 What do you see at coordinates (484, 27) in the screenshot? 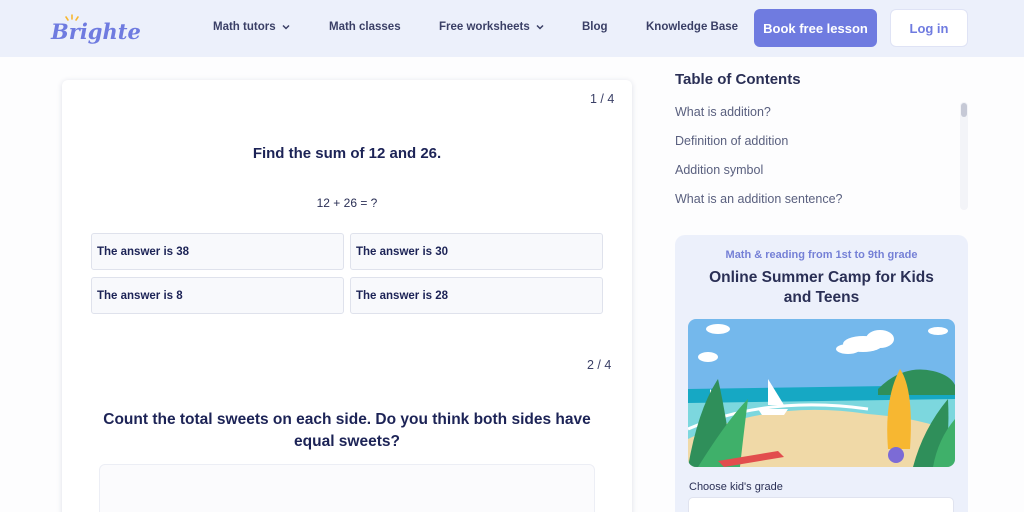
I see `nav-free-worksheets-label: Free worksheets` at bounding box center [484, 27].